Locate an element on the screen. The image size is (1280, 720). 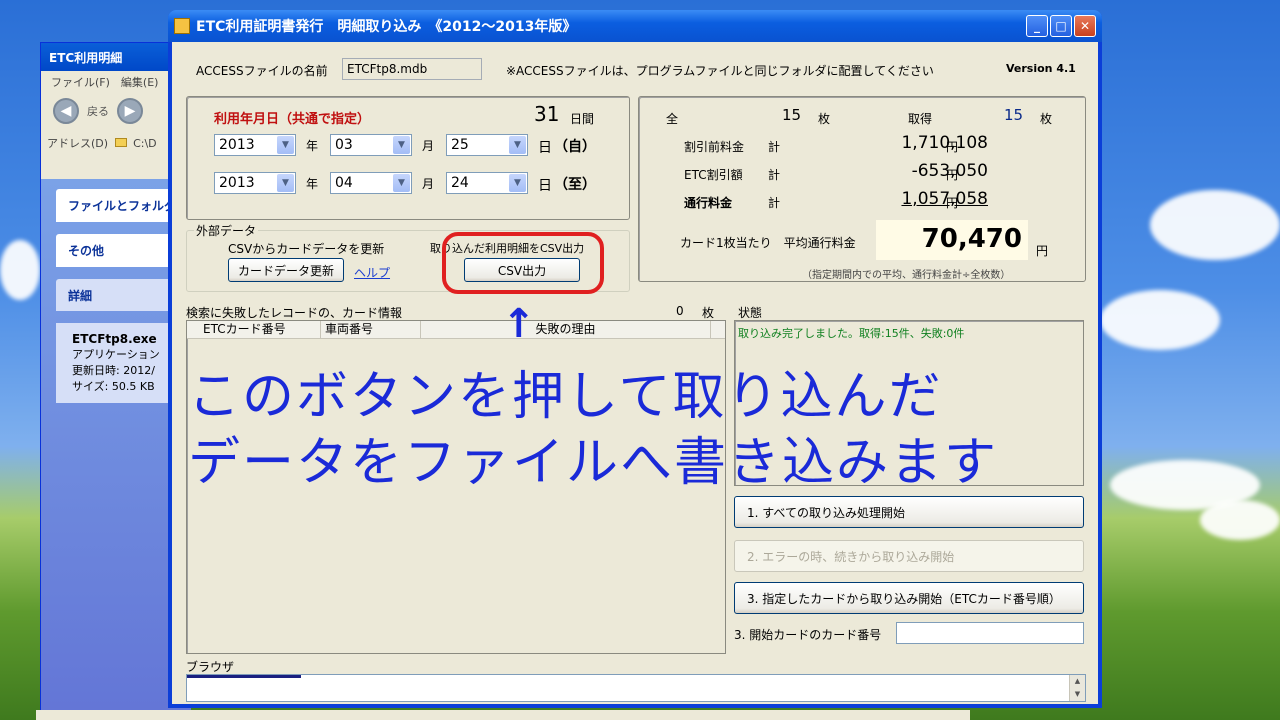
summary-row-label: 通行料金 is located at coordinates (708, 203).